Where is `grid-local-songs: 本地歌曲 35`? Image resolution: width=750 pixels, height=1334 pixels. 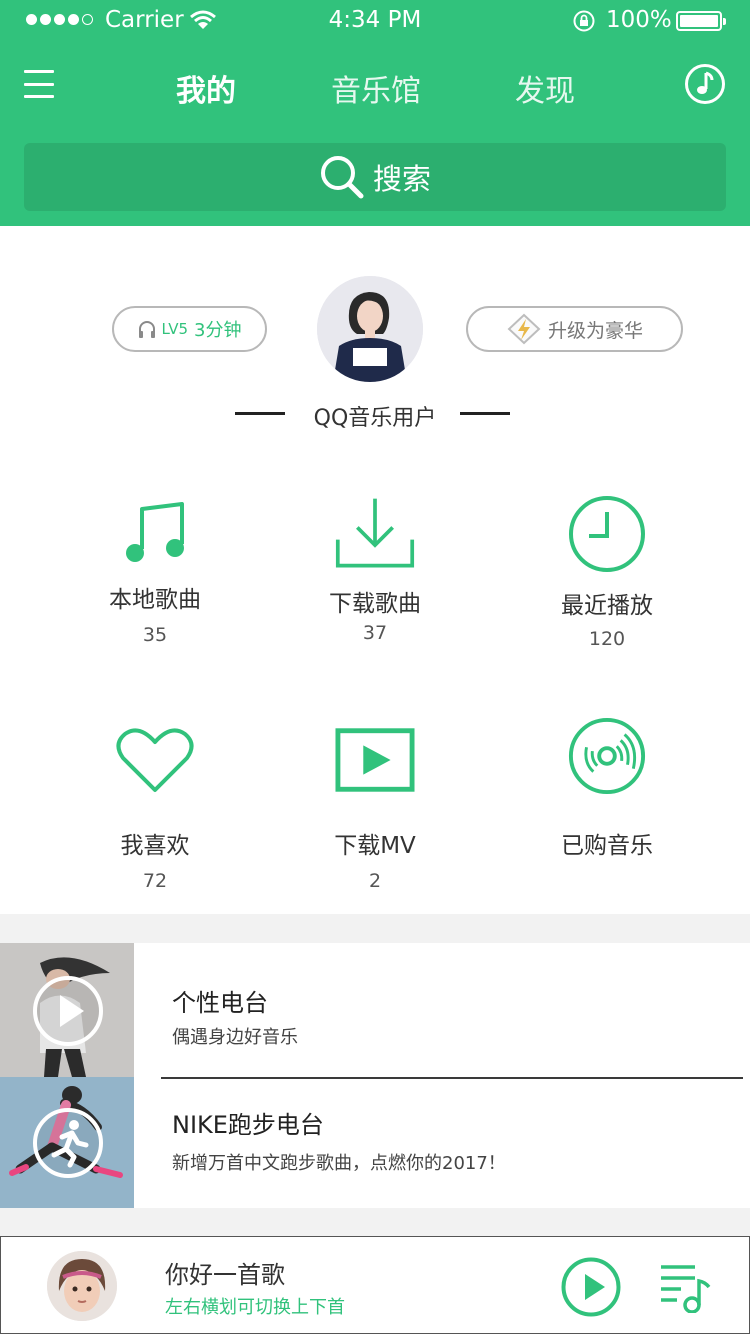 grid-local-songs: 本地歌曲 35 is located at coordinates (155, 574).